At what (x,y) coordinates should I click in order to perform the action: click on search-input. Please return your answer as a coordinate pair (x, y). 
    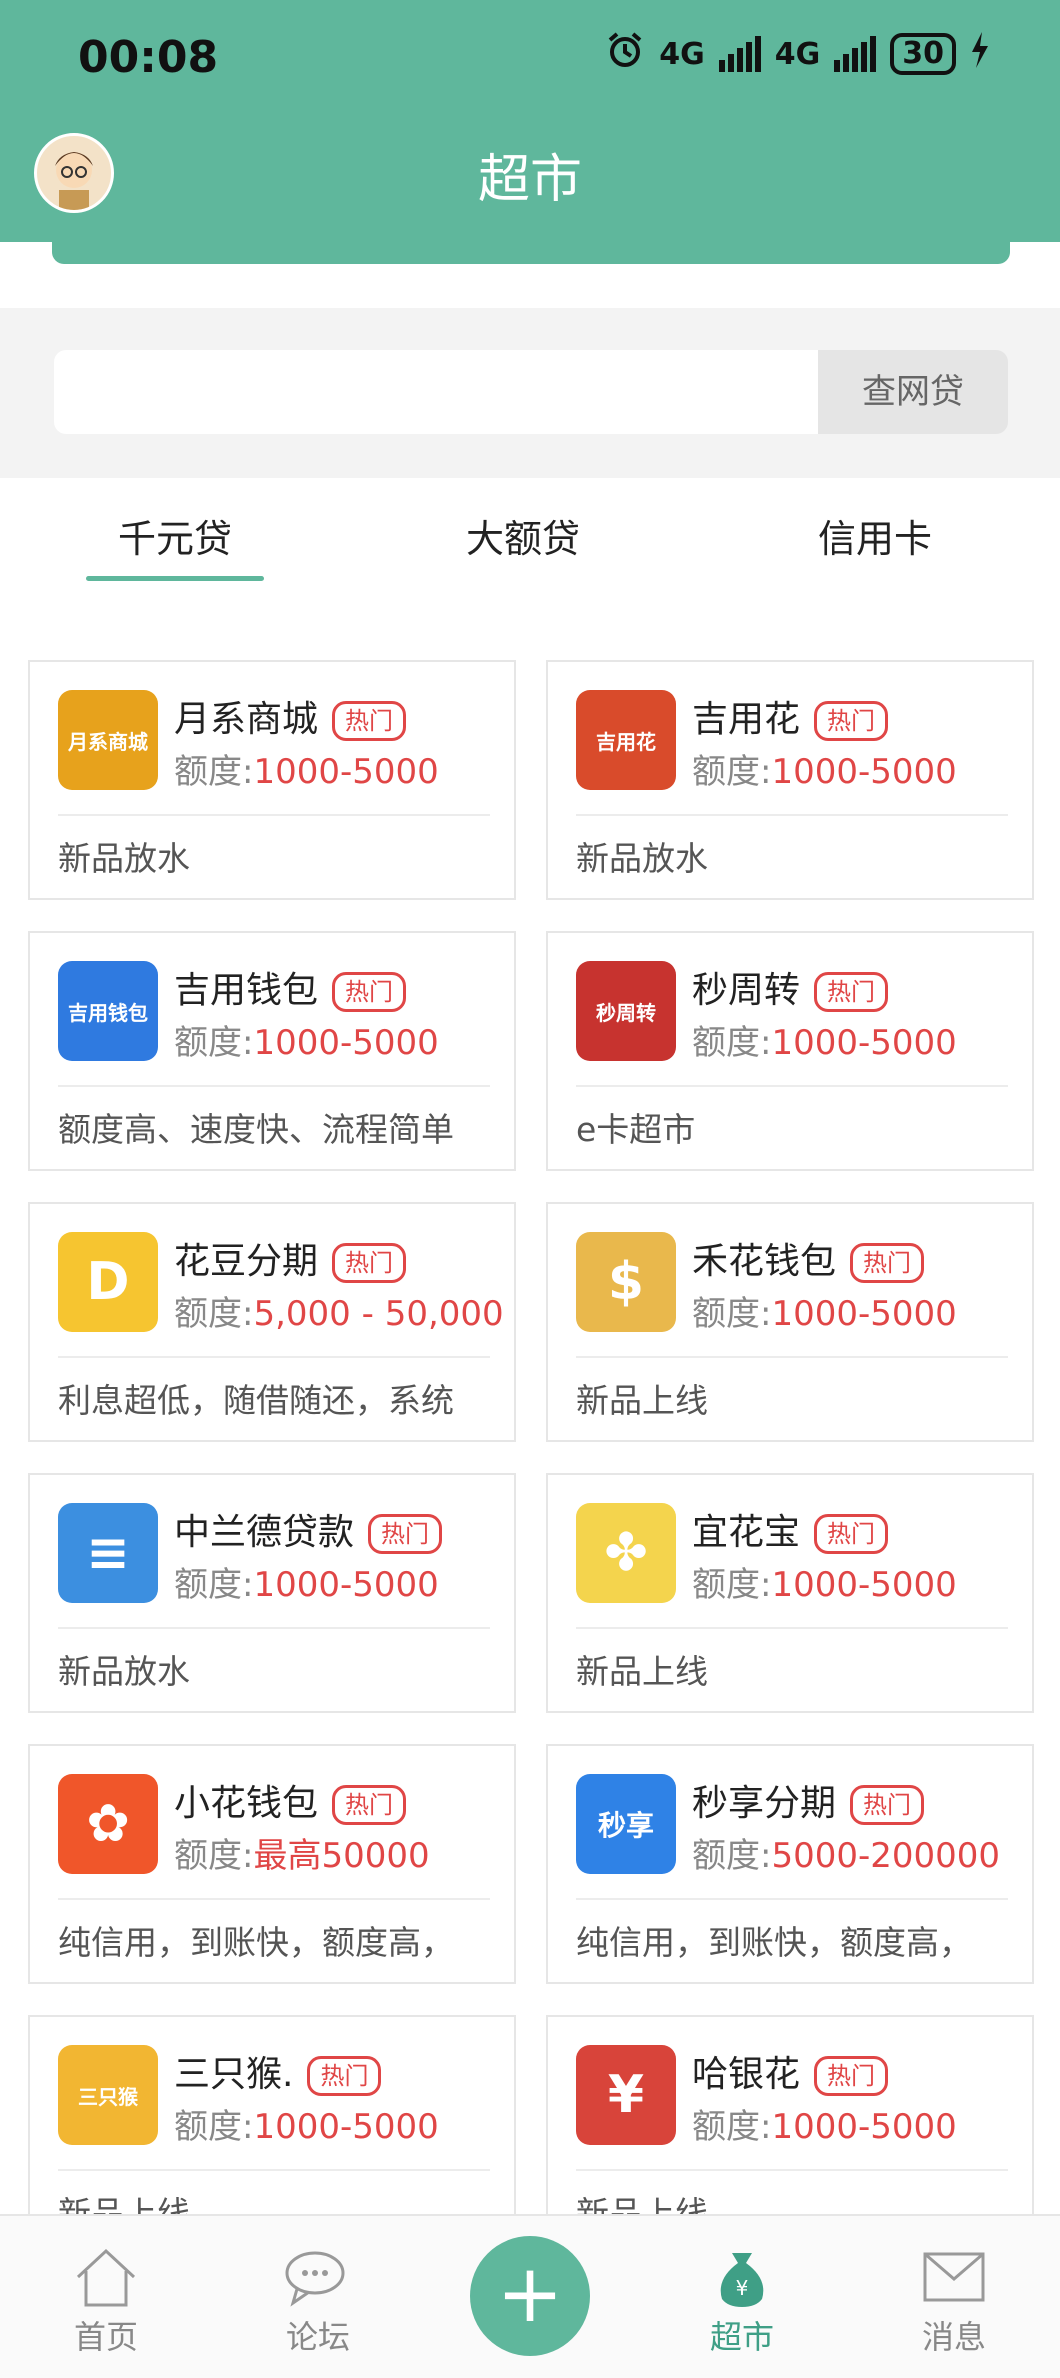
    Looking at the image, I should click on (436, 392).